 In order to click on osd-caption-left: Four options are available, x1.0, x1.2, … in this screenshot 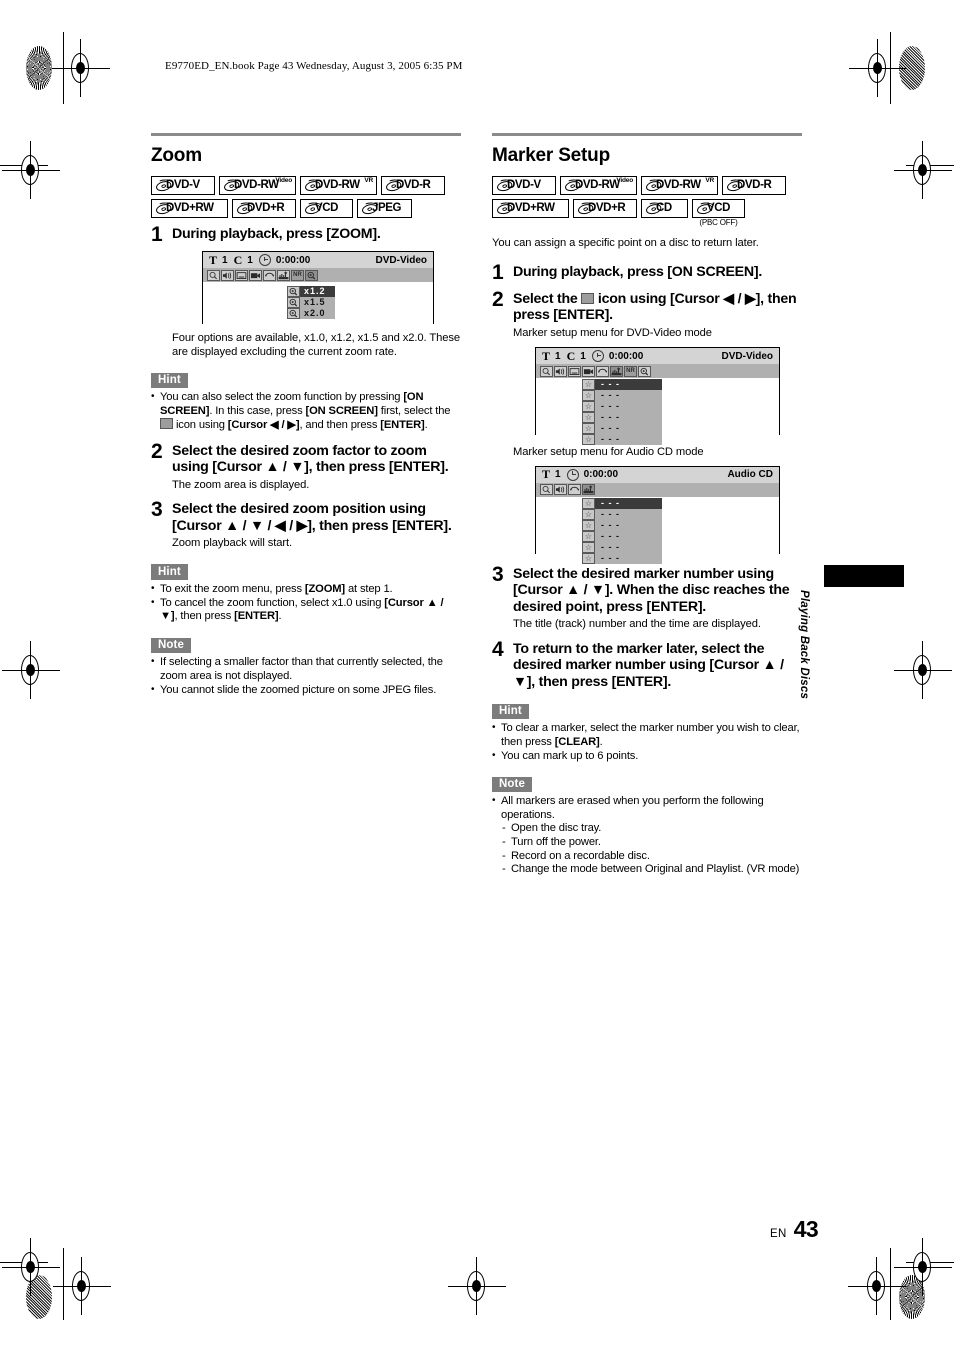, I will do `click(316, 345)`.